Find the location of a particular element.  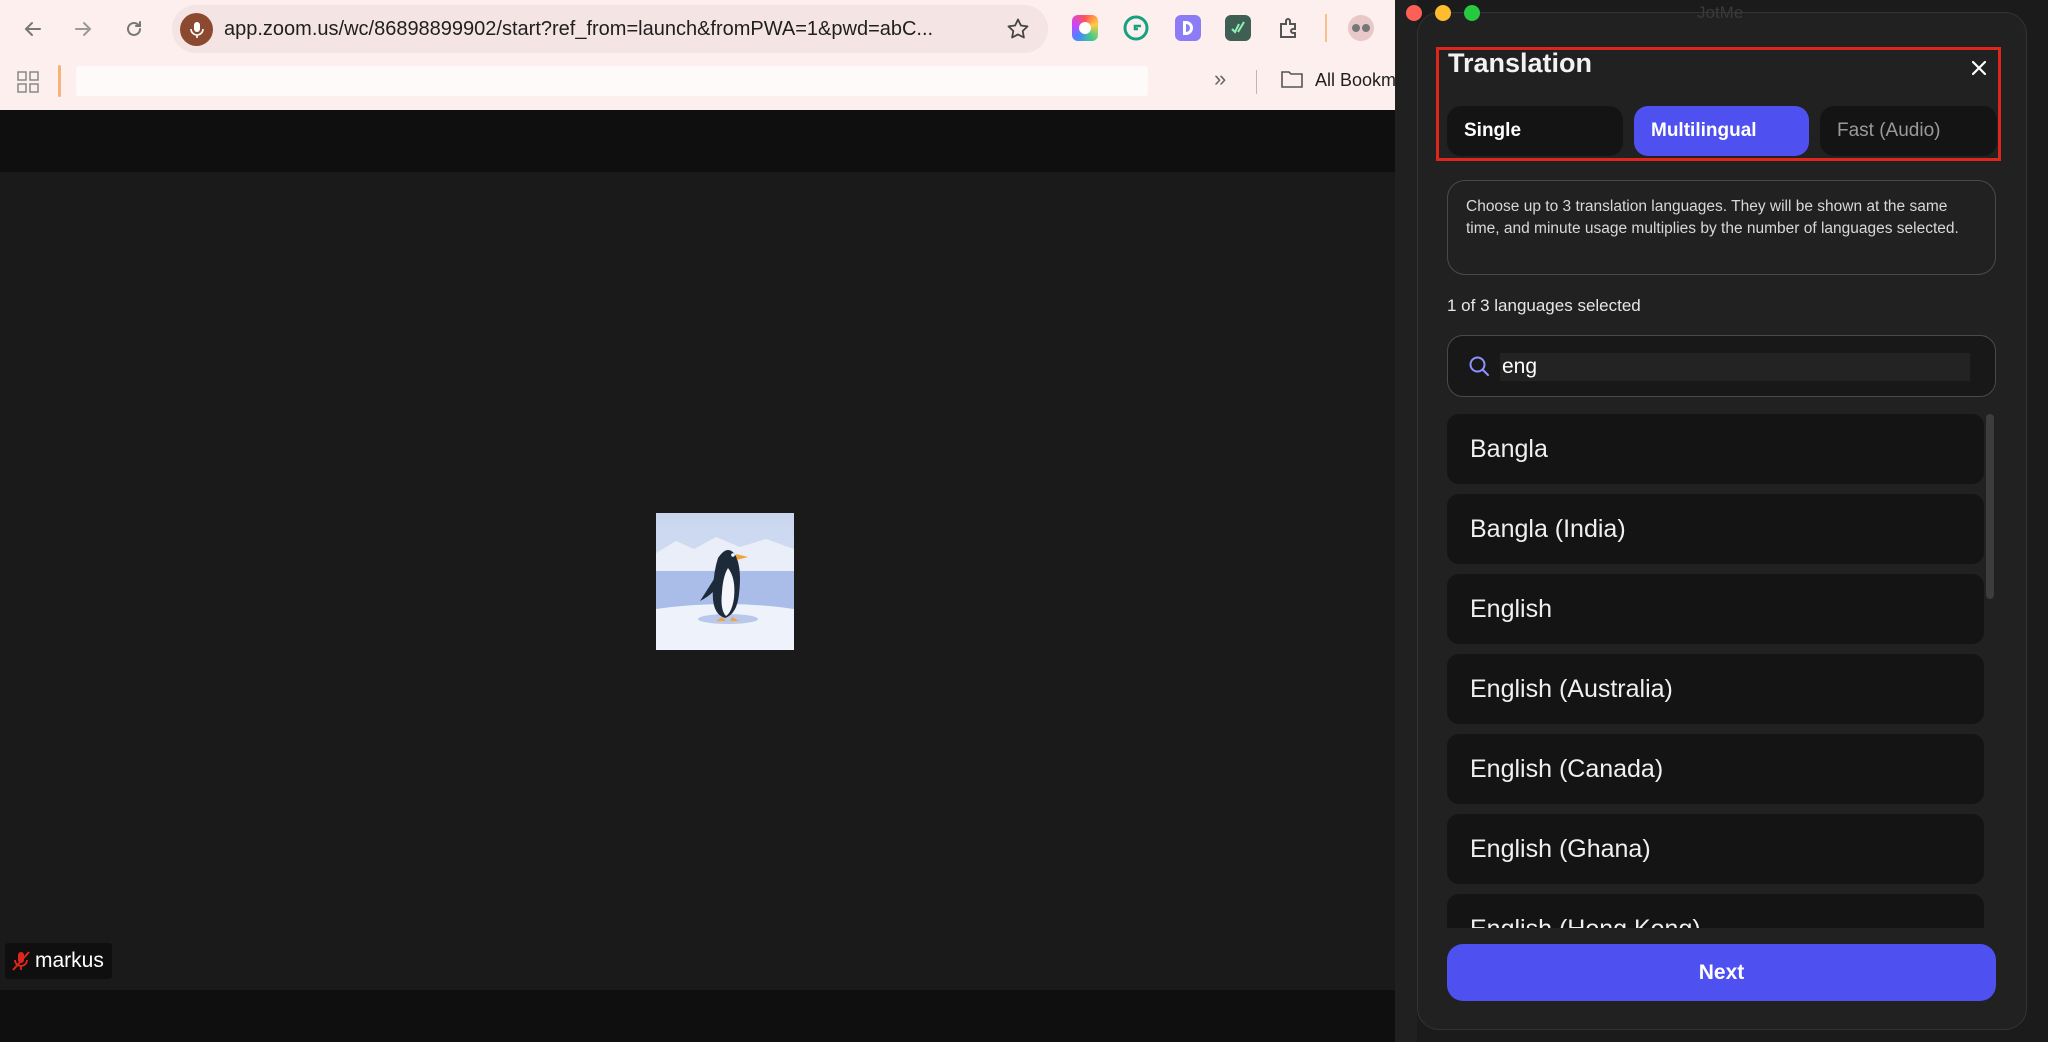

folder-icon is located at coordinates (1292, 79).